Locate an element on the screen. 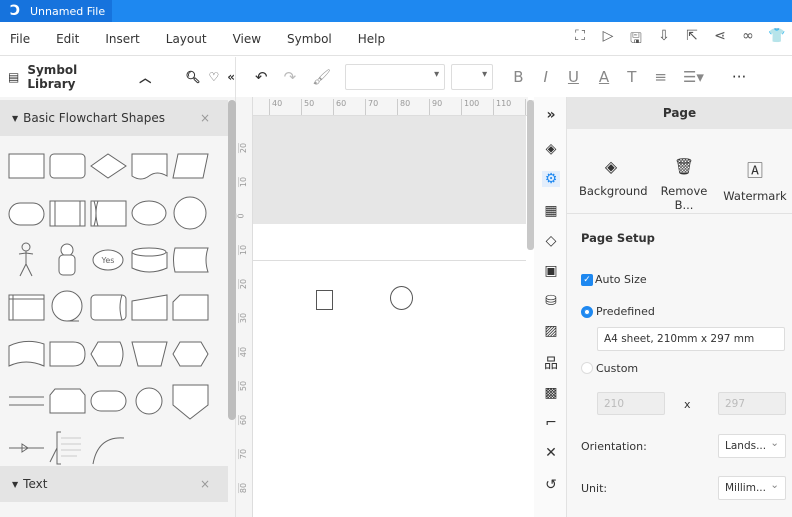 Image resolution: width=792 pixels, height=517 pixels. shape-actor is located at coordinates (26, 260).